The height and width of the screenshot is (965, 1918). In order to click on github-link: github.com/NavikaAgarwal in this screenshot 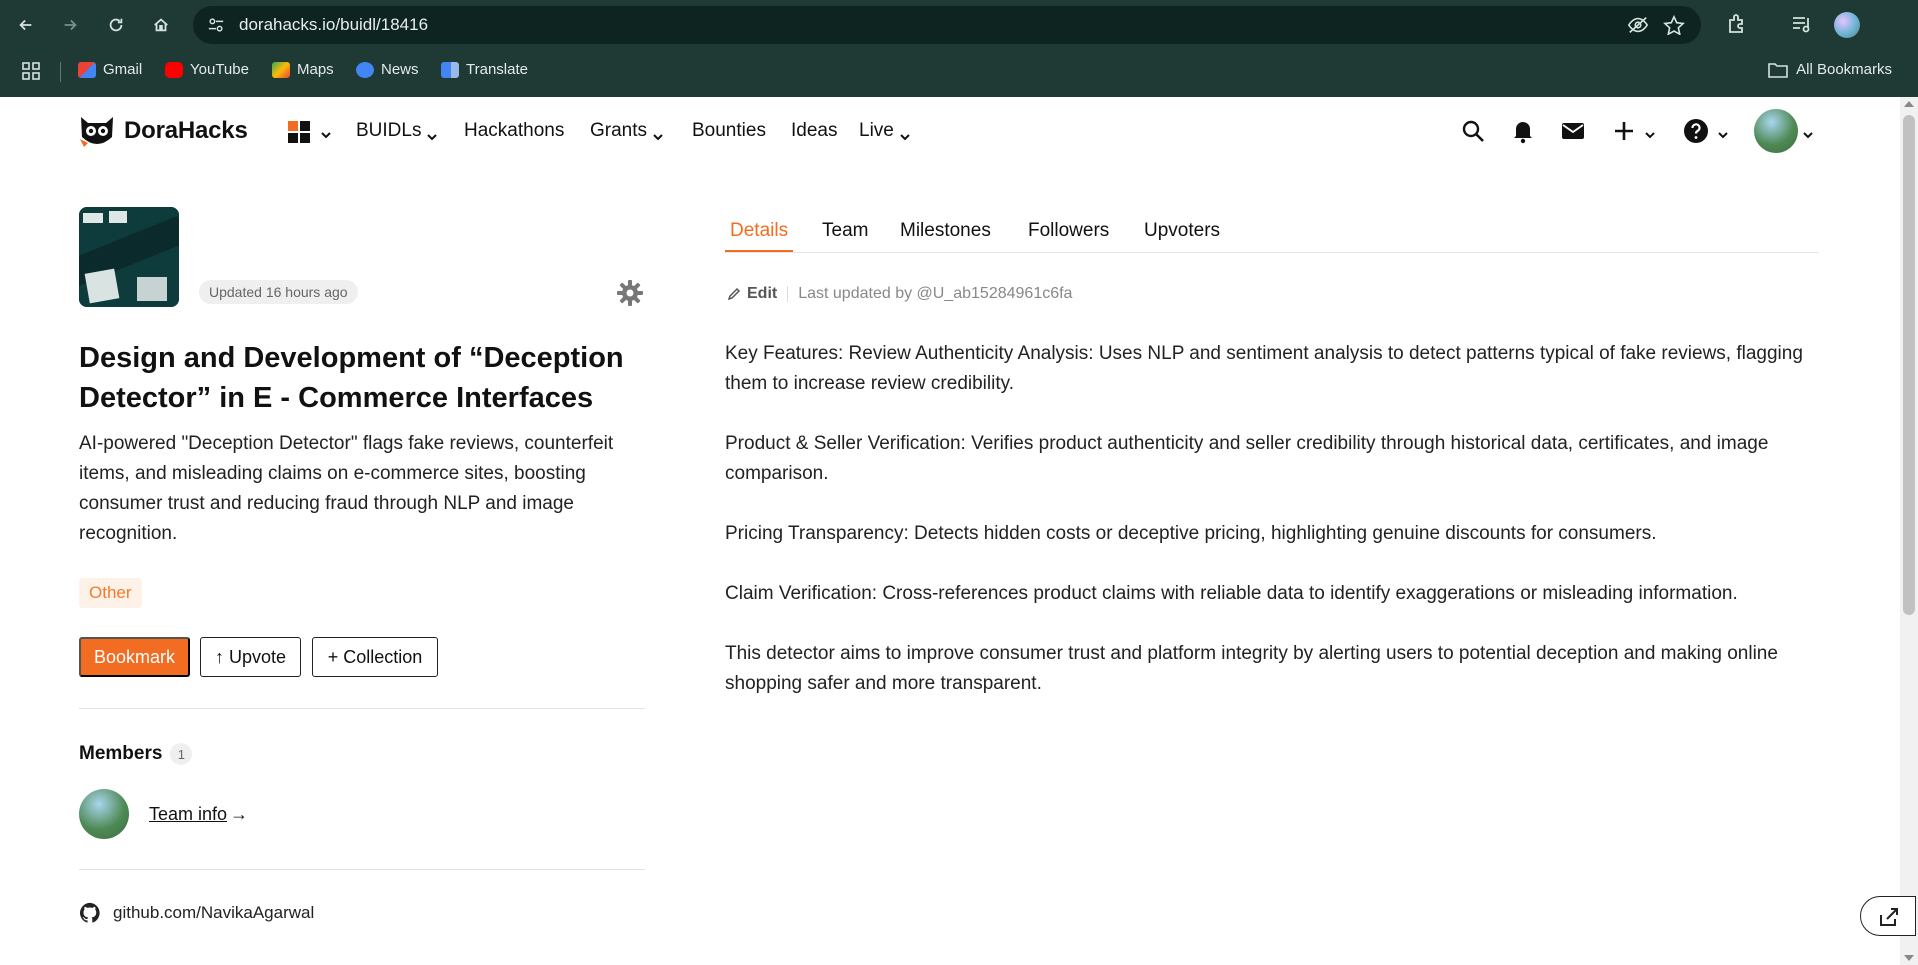, I will do `click(196, 913)`.